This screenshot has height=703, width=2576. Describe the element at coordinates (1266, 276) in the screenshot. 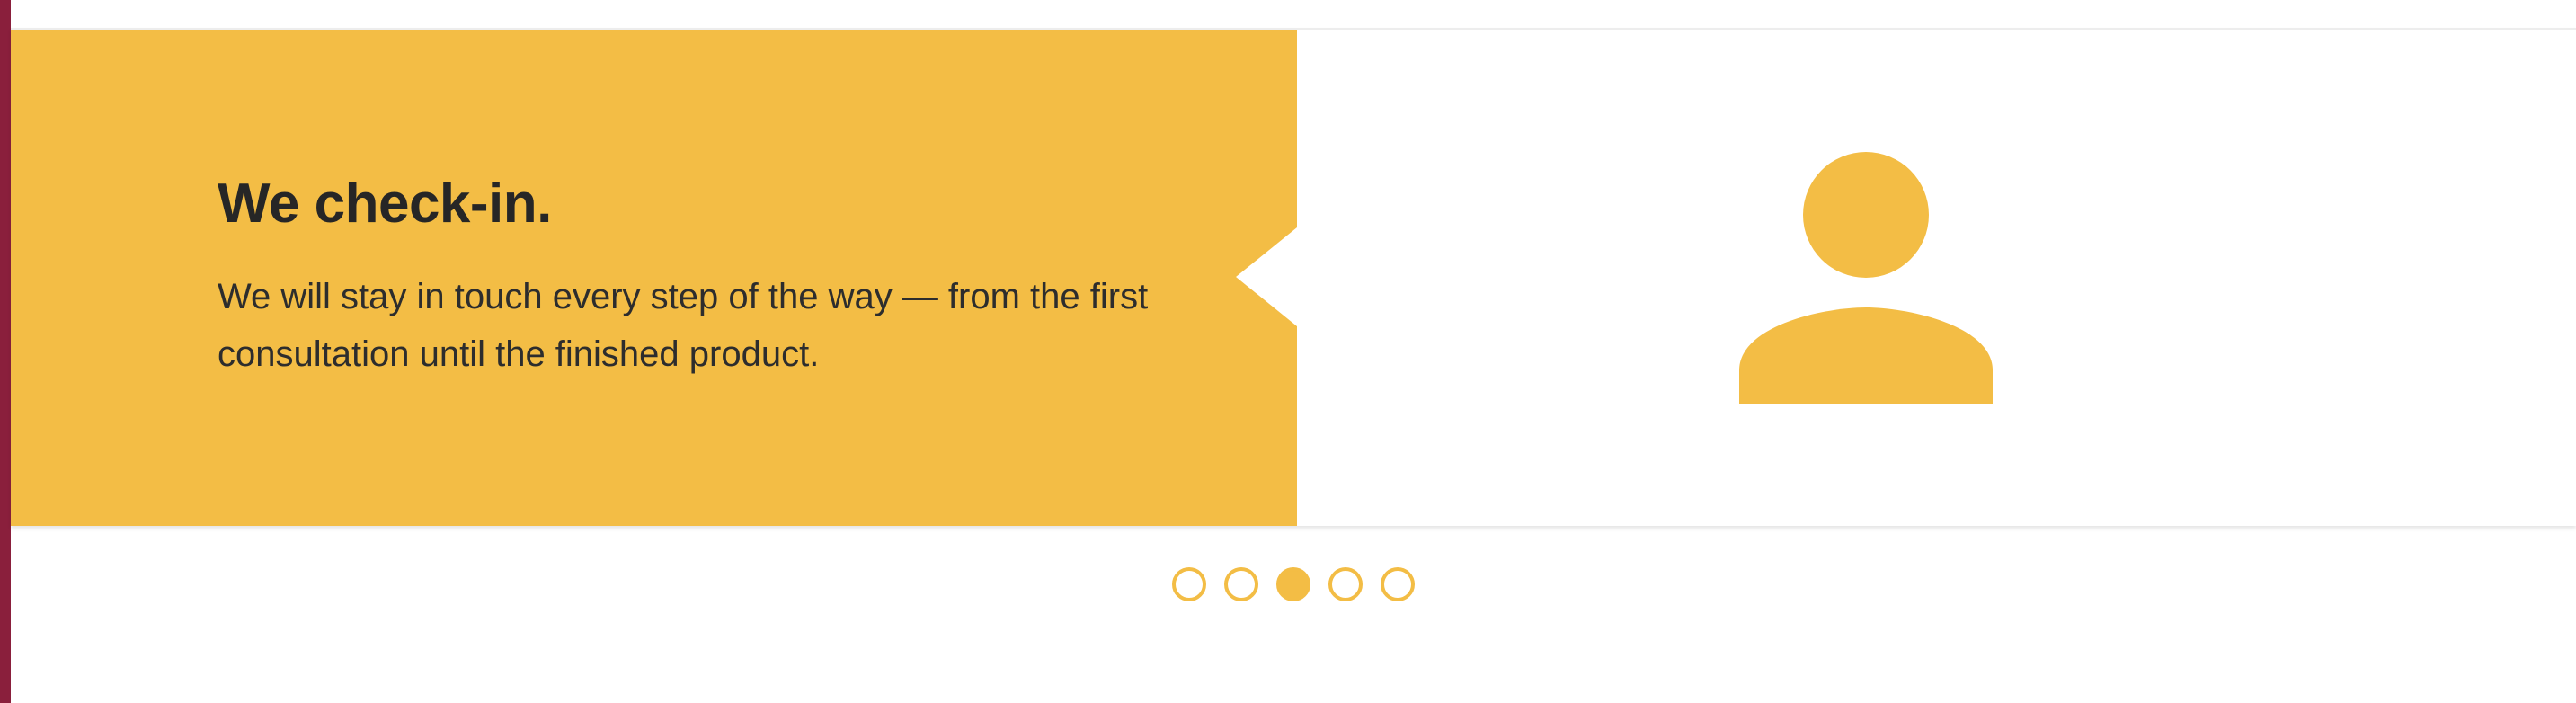

I see `pointer-notch` at that location.